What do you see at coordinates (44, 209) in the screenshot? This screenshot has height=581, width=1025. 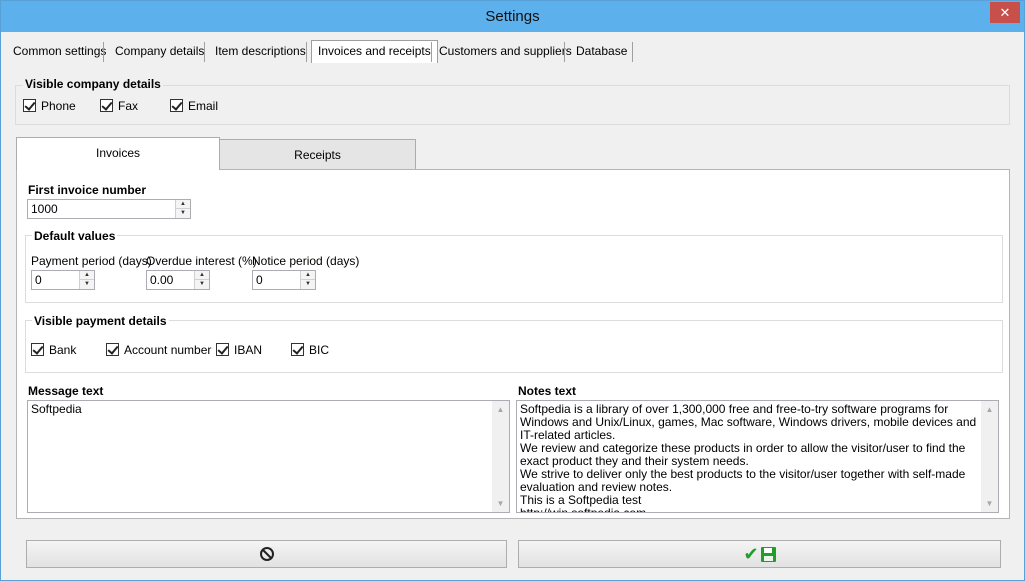 I see `first-invoice-number-value: 1000` at bounding box center [44, 209].